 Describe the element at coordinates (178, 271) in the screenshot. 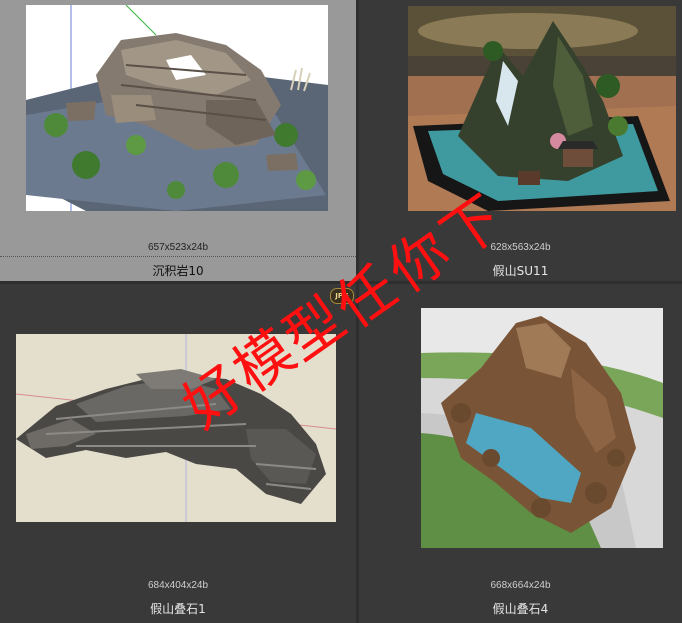

I see `image-name: 沉积岩10` at that location.